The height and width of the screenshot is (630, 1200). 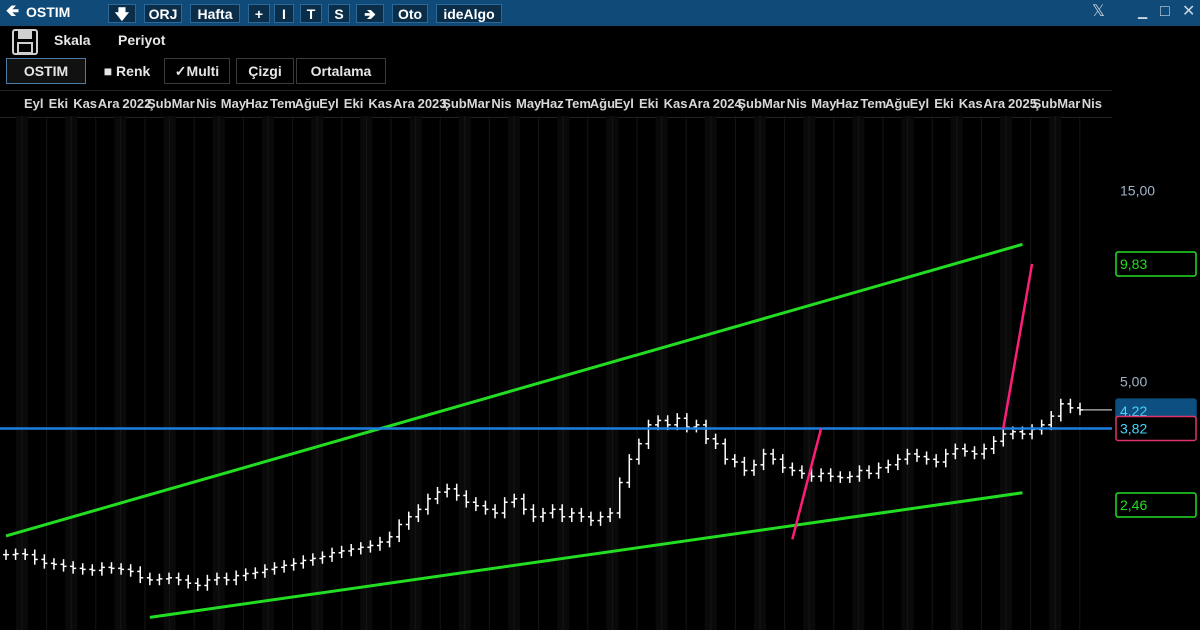 What do you see at coordinates (12, 12) in the screenshot?
I see `back-arrow-icon: 🡸` at bounding box center [12, 12].